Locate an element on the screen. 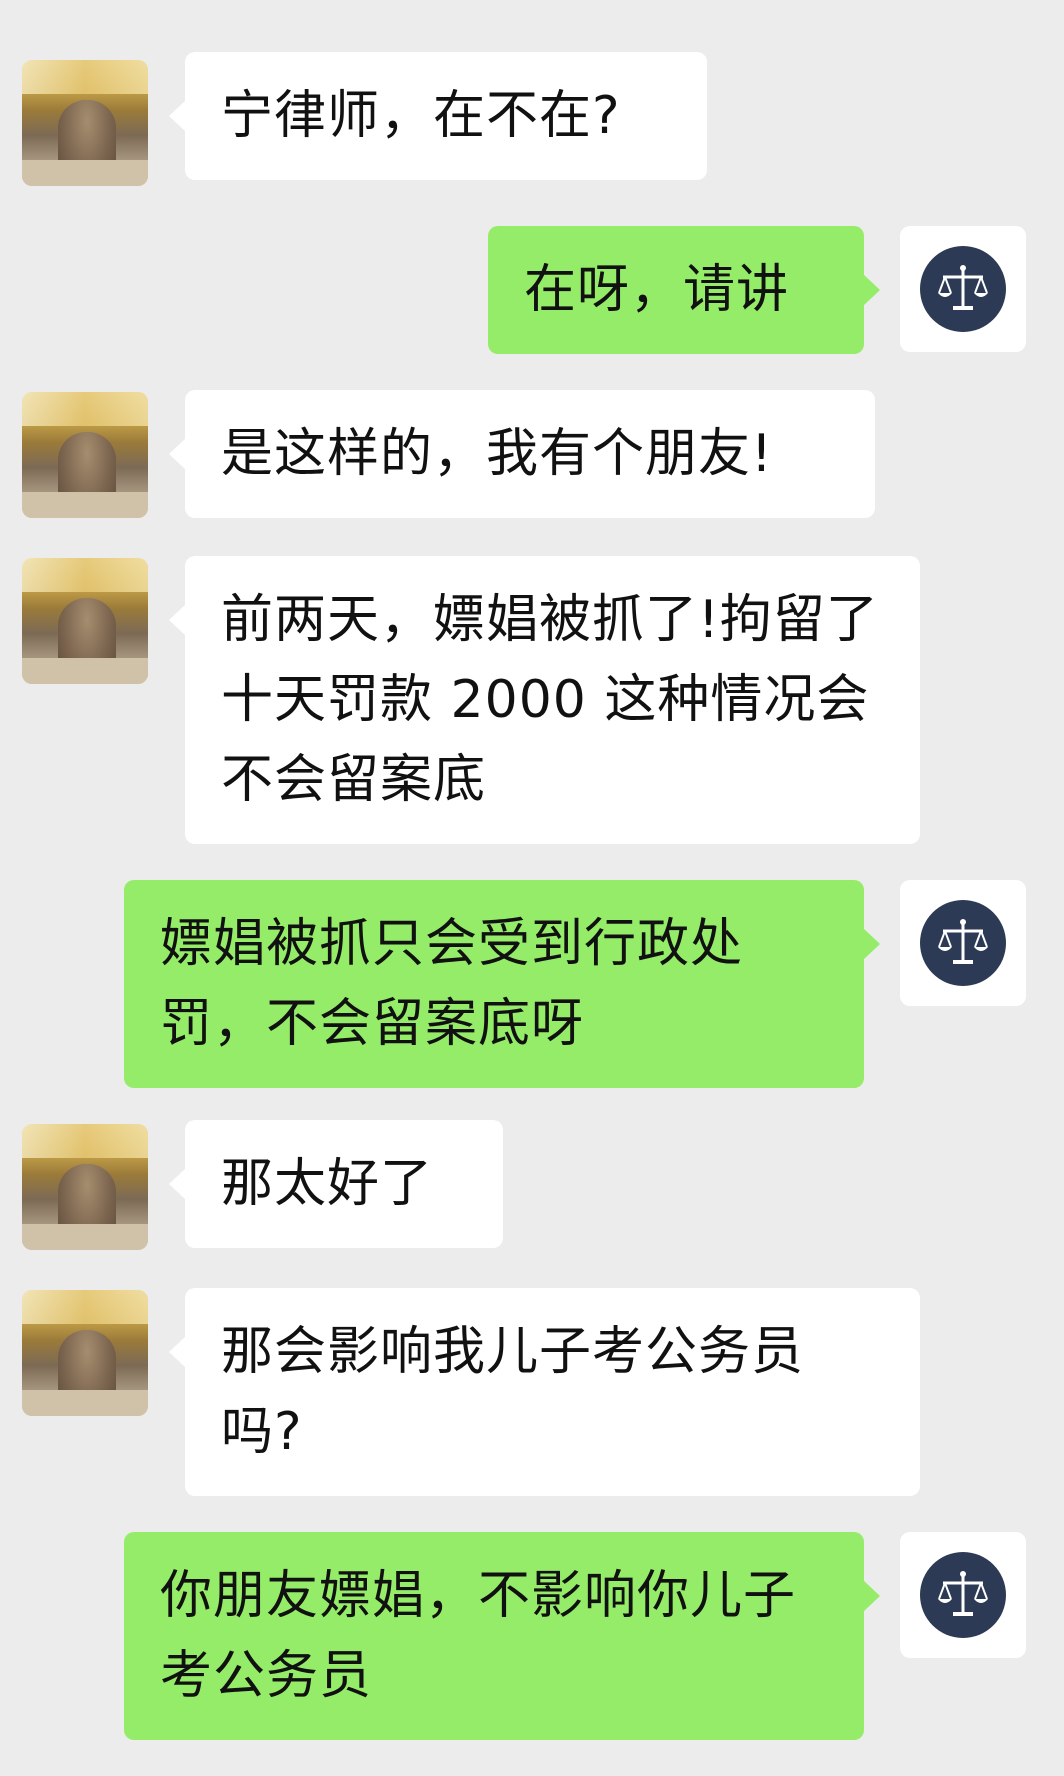 Image resolution: width=1064 pixels, height=1776 pixels. message-text: 宁律师，在不在? is located at coordinates (421, 116).